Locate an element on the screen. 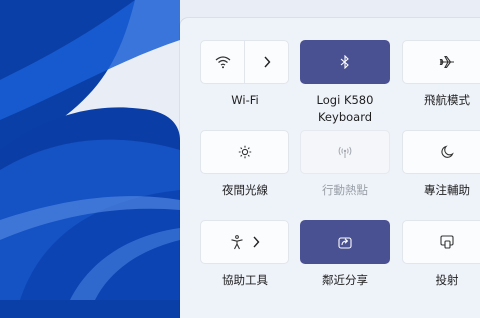 This screenshot has height=318, width=480. wifi-toggle is located at coordinates (223, 62).